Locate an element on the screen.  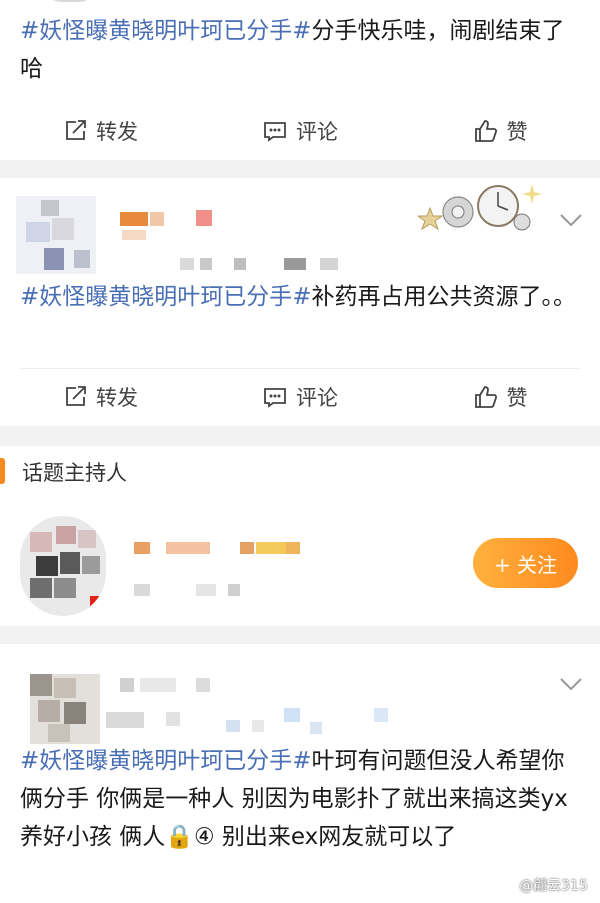
post-text: #妖怪曝黄晓明叶珂已分手#补药再占用公共资源了。。 is located at coordinates (298, 297).